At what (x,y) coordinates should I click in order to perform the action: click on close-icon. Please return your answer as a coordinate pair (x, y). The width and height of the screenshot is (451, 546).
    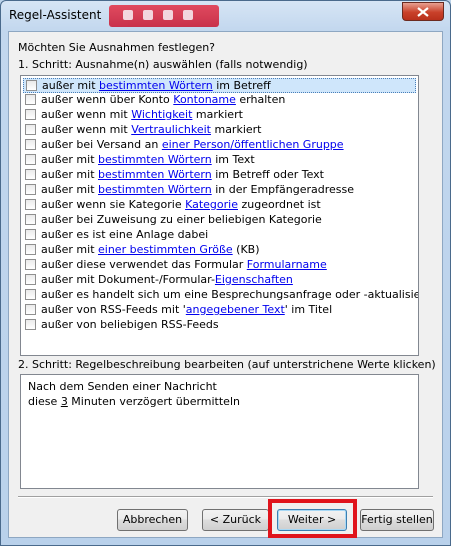
    Looking at the image, I should click on (423, 12).